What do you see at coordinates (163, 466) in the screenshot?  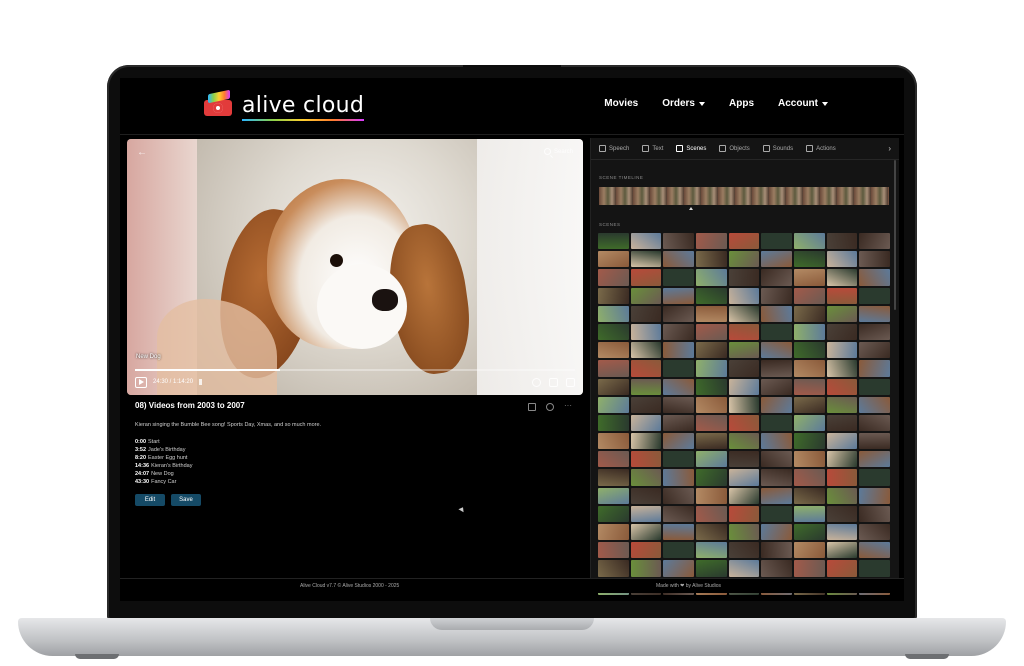 I see `chapter-item: 14:36 Kieran's Birthday` at bounding box center [163, 466].